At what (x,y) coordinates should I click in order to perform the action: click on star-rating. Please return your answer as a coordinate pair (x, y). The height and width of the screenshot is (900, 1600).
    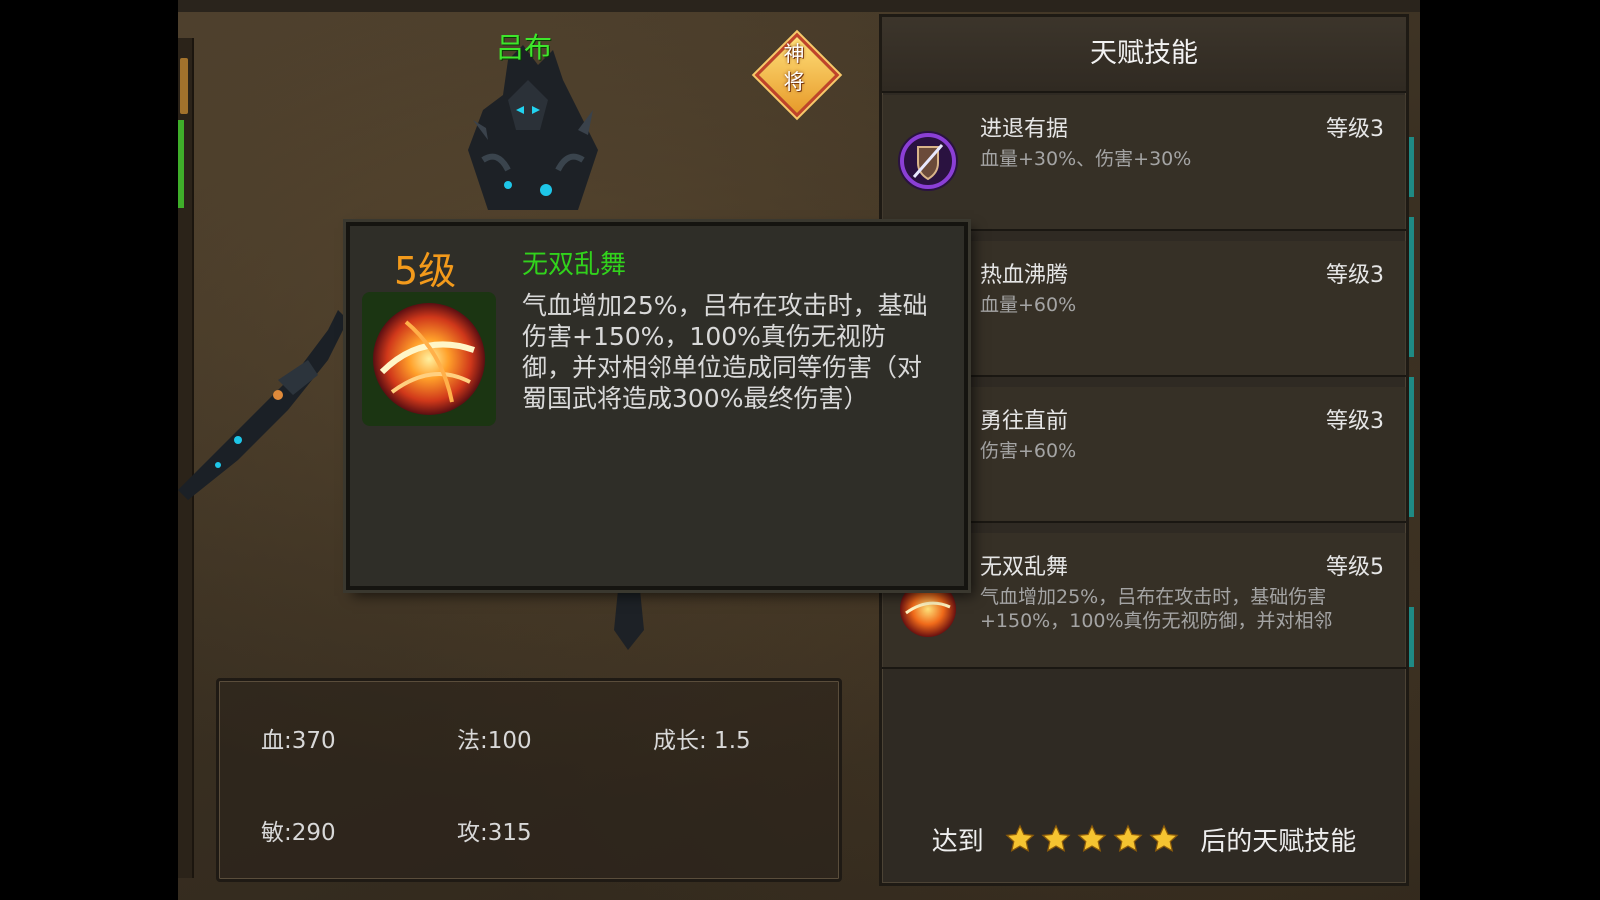
    Looking at the image, I should click on (1092, 842).